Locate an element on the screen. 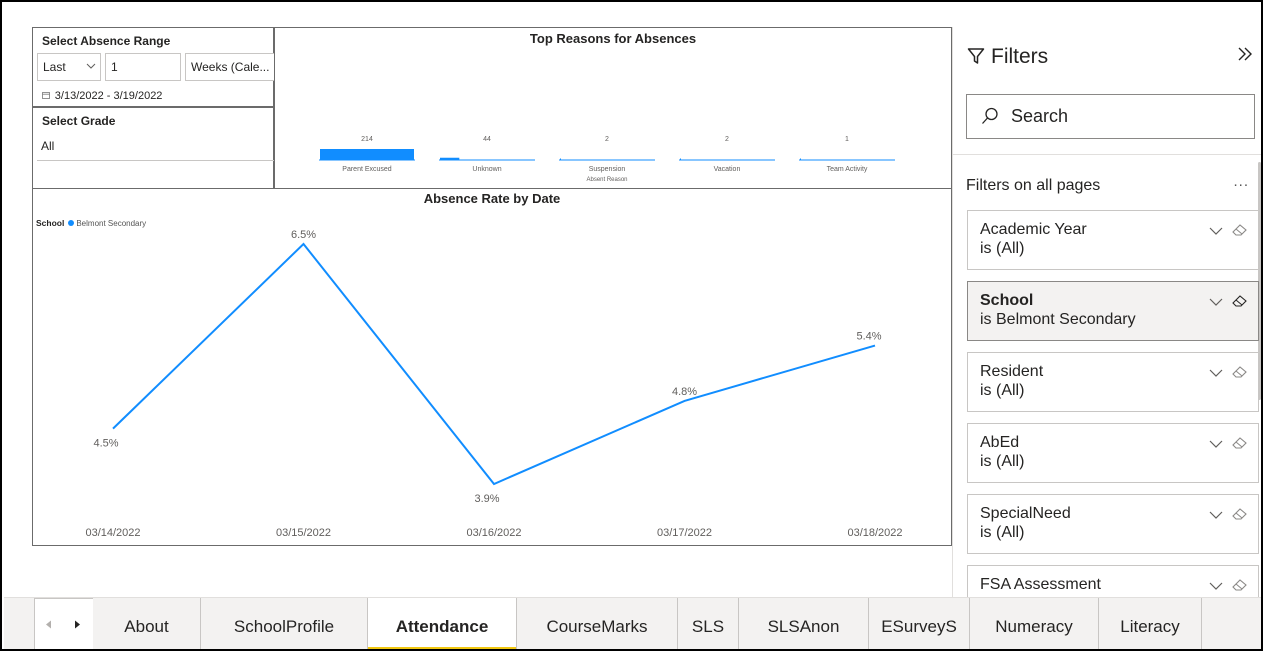 The width and height of the screenshot is (1263, 651). search-placeholder: Search is located at coordinates (1040, 116).